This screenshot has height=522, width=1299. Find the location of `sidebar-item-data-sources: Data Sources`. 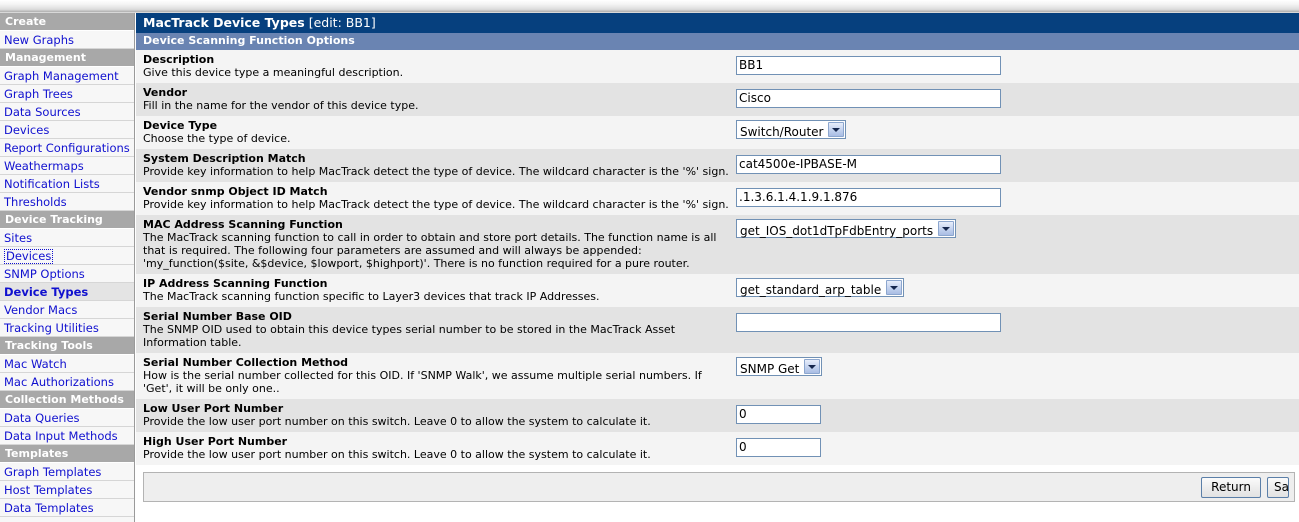

sidebar-item-data-sources: Data Sources is located at coordinates (67, 112).